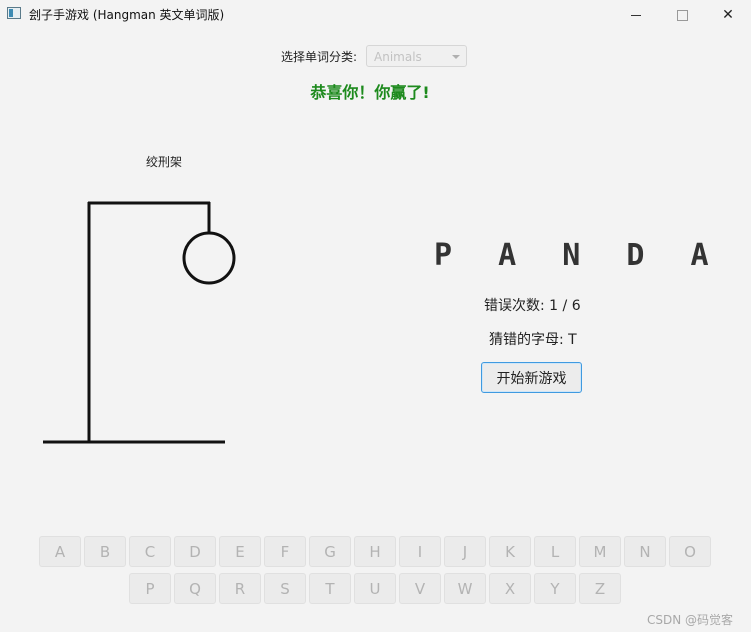 The image size is (751, 632). I want to click on key-s: S, so click(285, 588).